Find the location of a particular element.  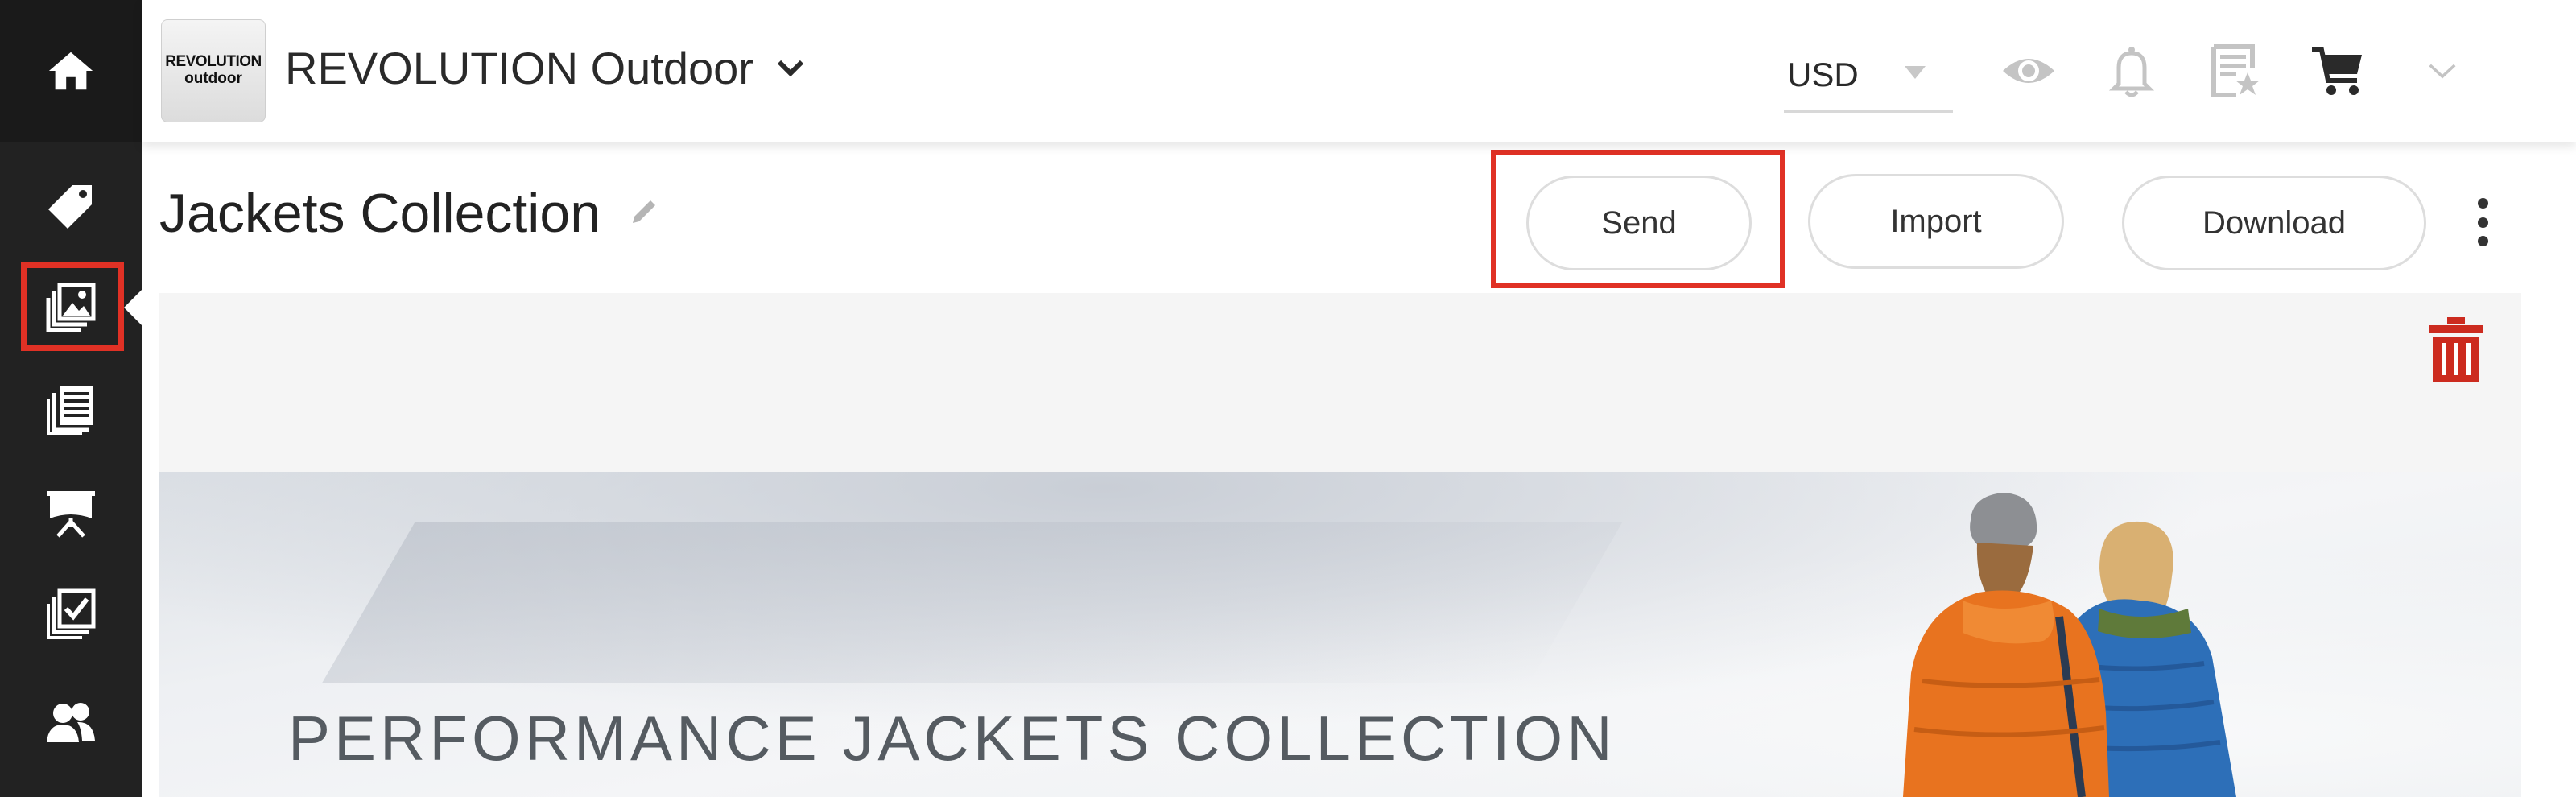

catalog-list-icon is located at coordinates (70, 410).